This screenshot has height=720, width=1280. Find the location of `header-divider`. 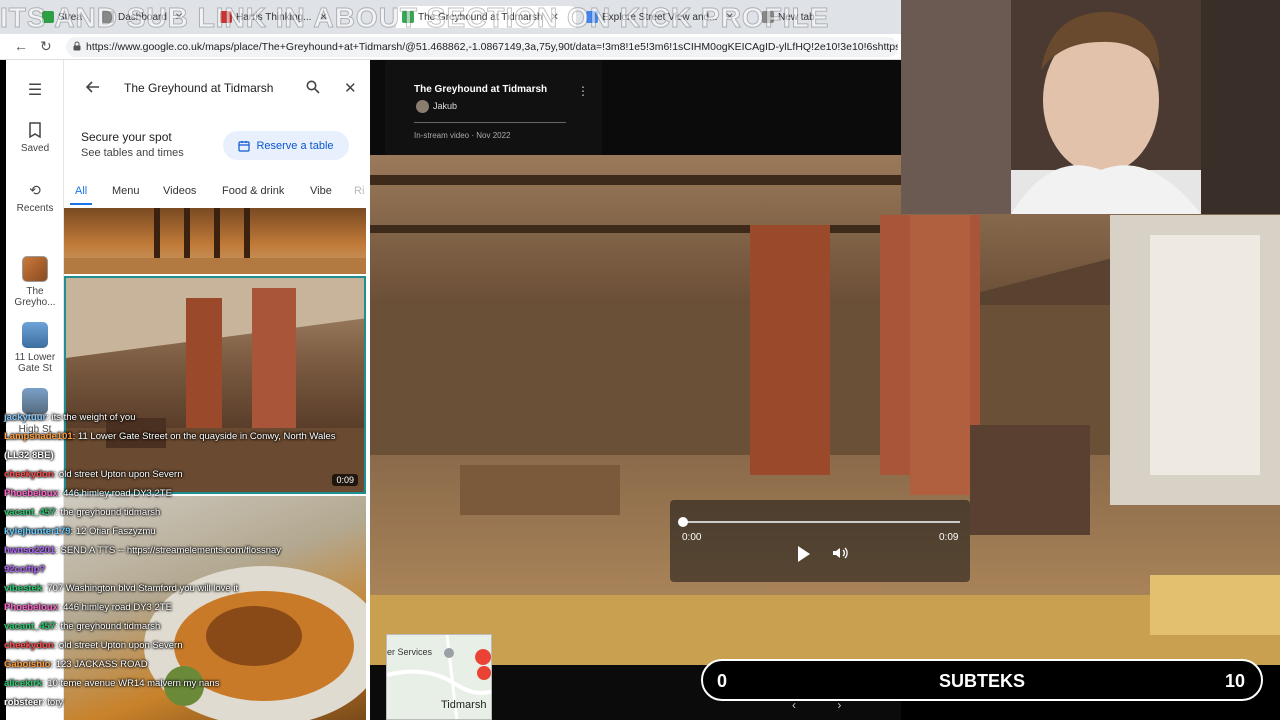

header-divider is located at coordinates (490, 122).